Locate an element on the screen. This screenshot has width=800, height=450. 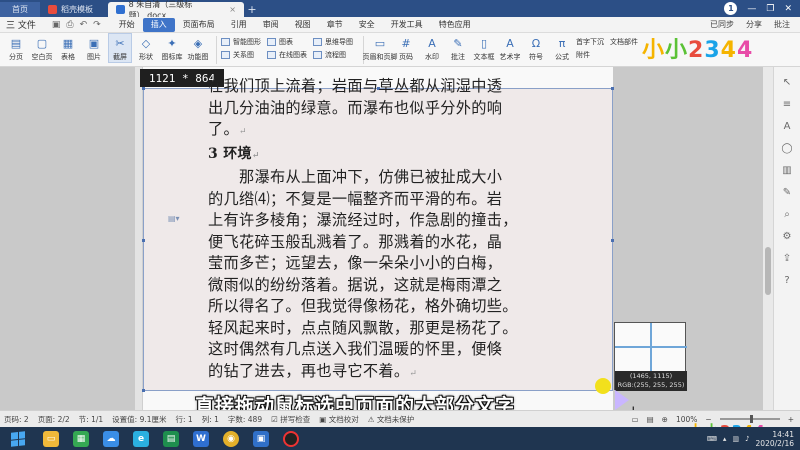
ribbon-buttons-3-button: ▣ 图片 is located at coordinates (94, 48).